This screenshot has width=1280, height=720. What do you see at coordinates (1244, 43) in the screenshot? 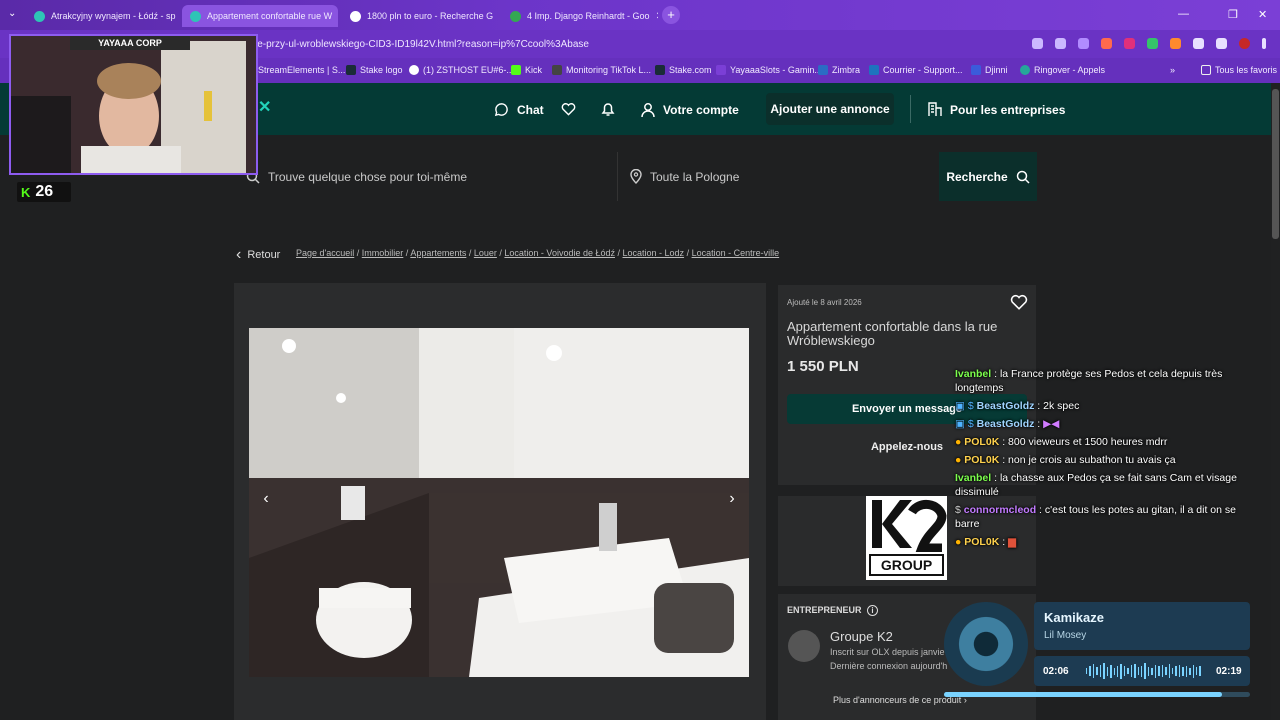
I see `profile-icon` at bounding box center [1244, 43].